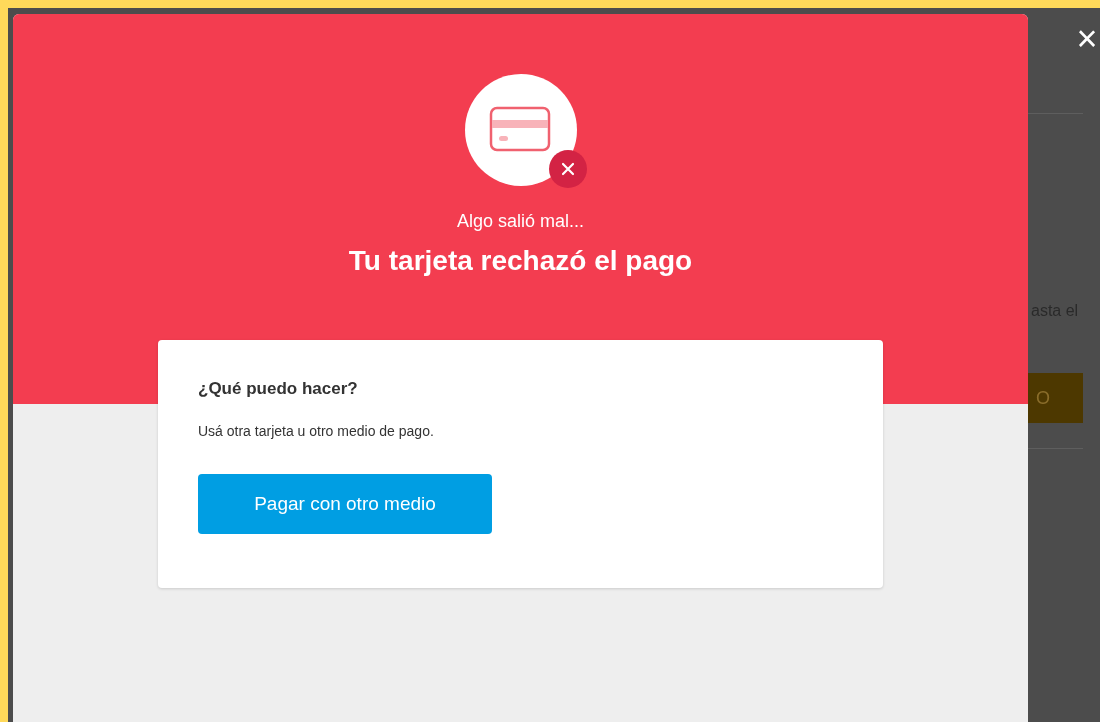  Describe the element at coordinates (316, 431) in the screenshot. I see `card-text: Usá otra tarjeta u otro medio de pago.` at that location.